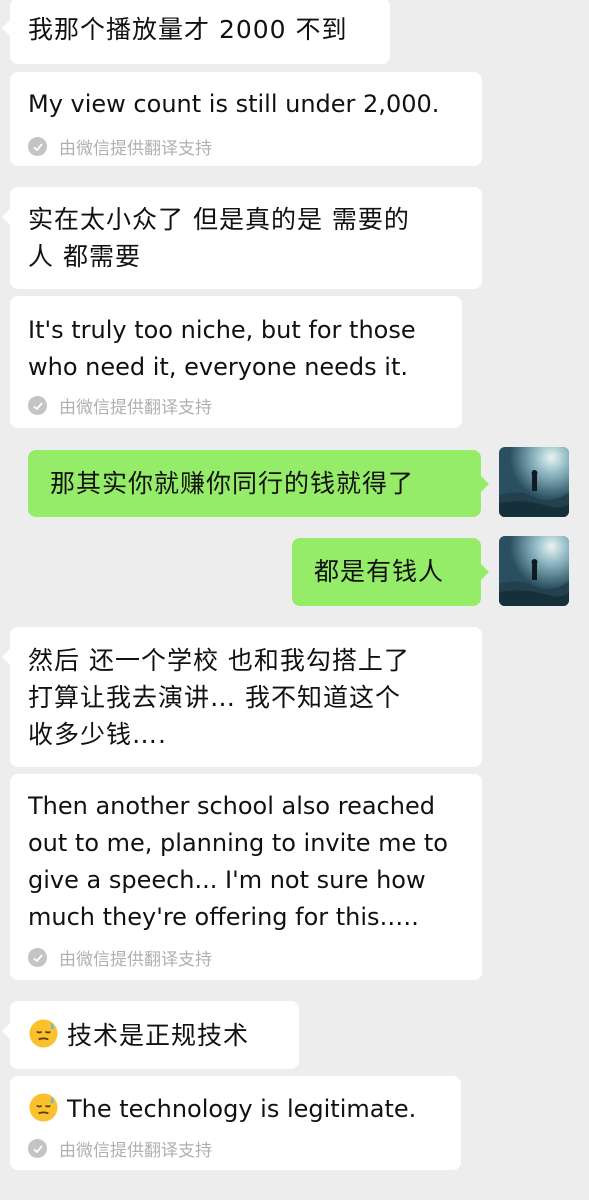  I want to click on incoming-message-bubble: 我那个播放量才 2000 不到, so click(196, 32).